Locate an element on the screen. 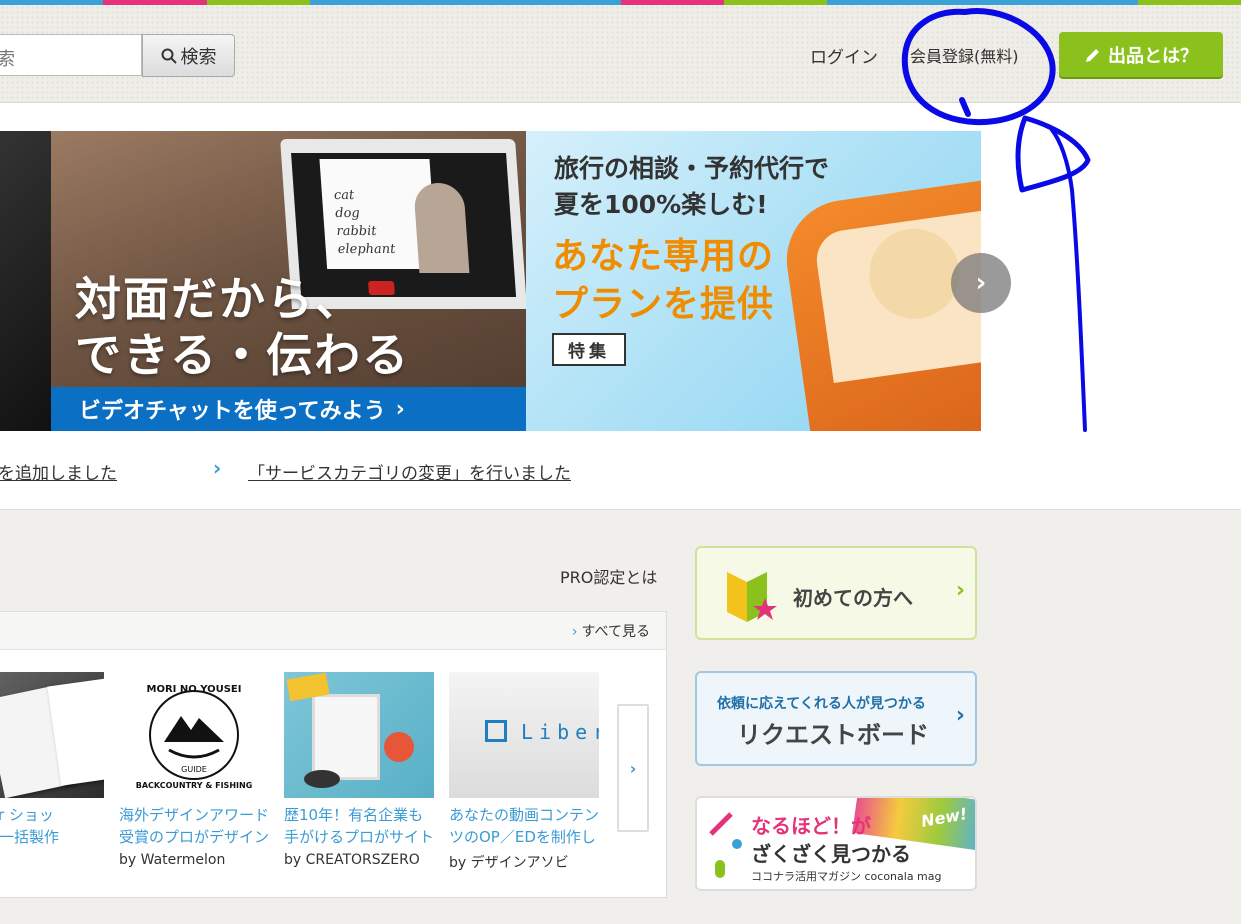 The image size is (1241, 924). teacher-image is located at coordinates (441, 228).